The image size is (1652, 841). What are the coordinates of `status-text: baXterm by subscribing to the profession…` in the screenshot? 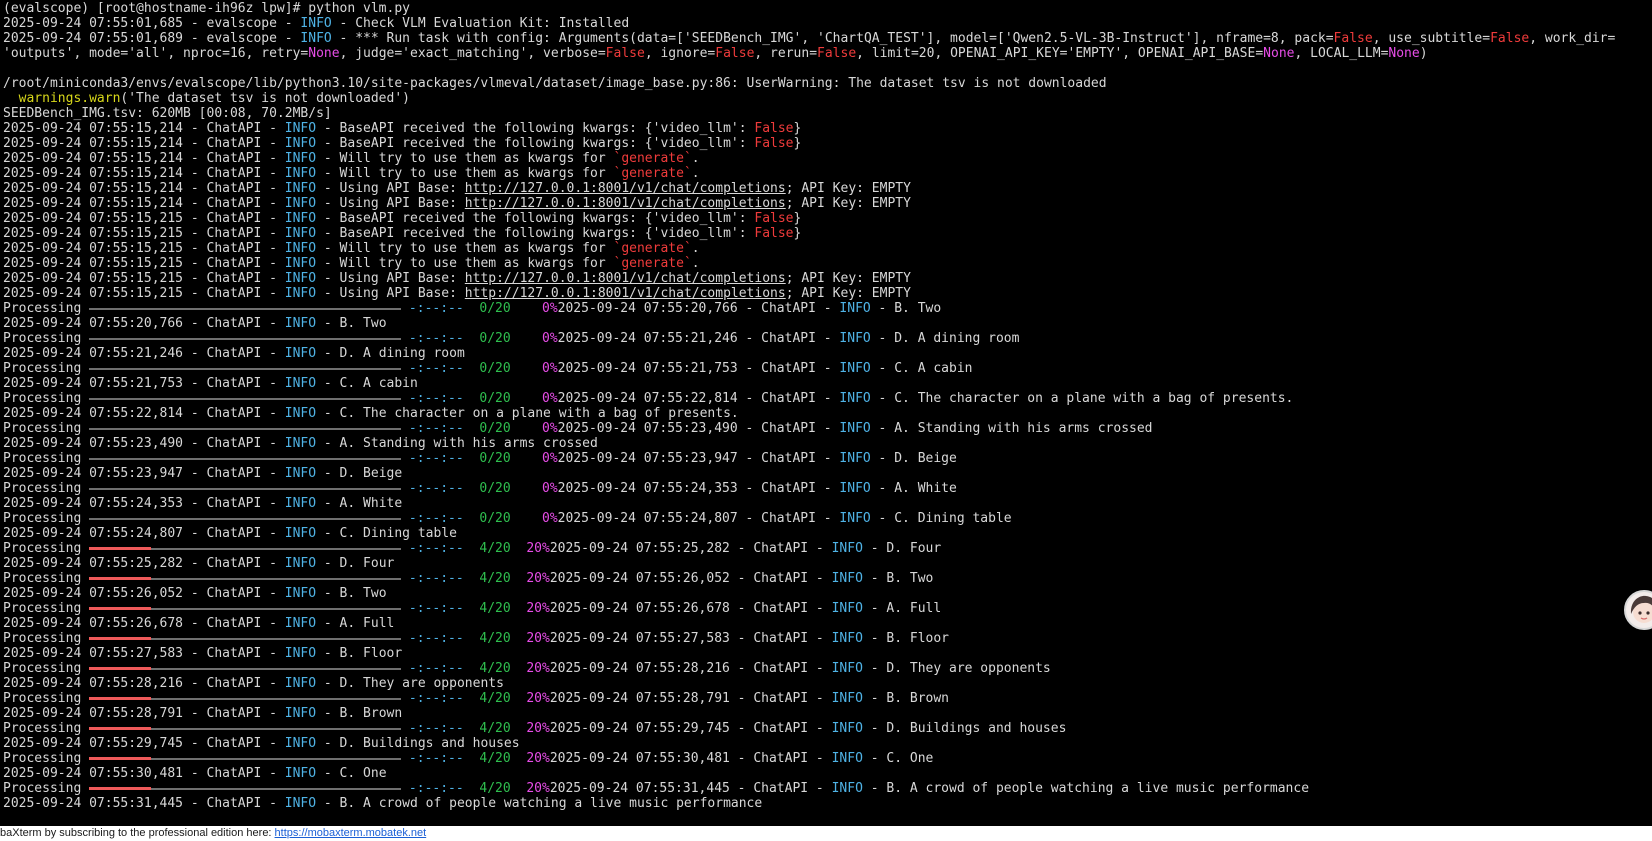 It's located at (137, 833).